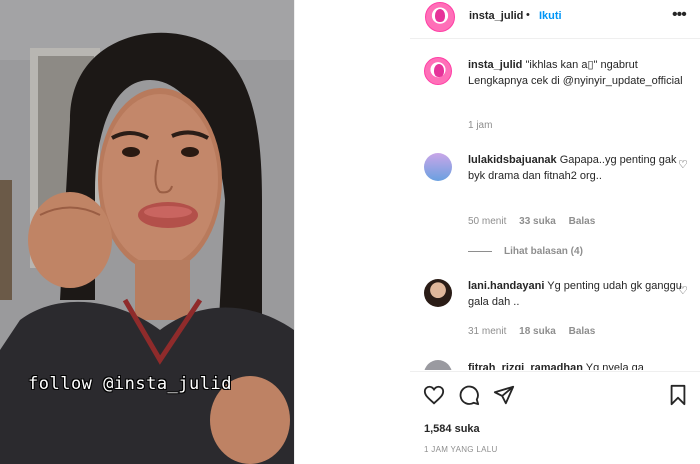 The image size is (700, 464). What do you see at coordinates (614, 366) in the screenshot?
I see `comment-text: Yg nyela ga` at bounding box center [614, 366].